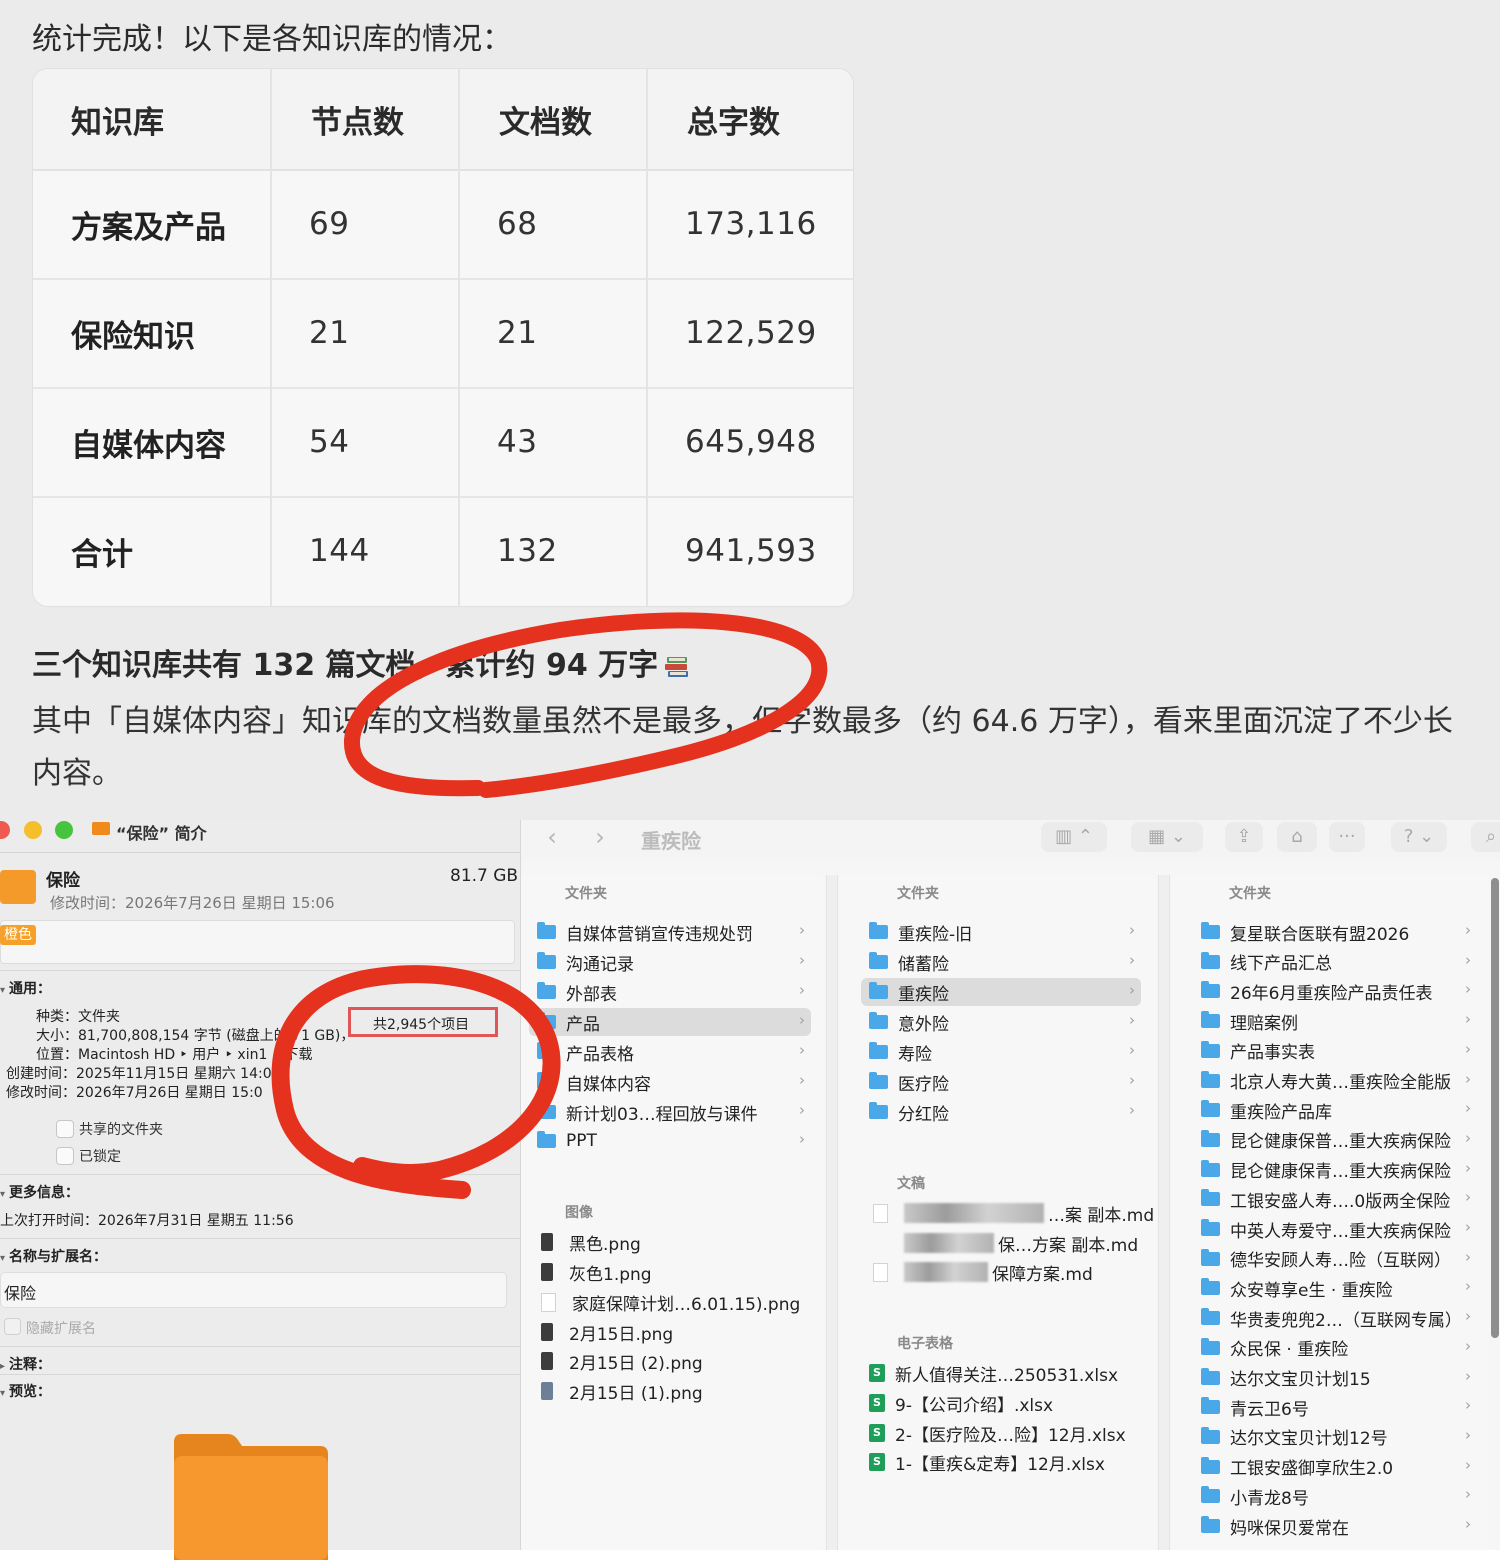  Describe the element at coordinates (1244, 837) in the screenshot. I see `share-button: ⇪` at that location.